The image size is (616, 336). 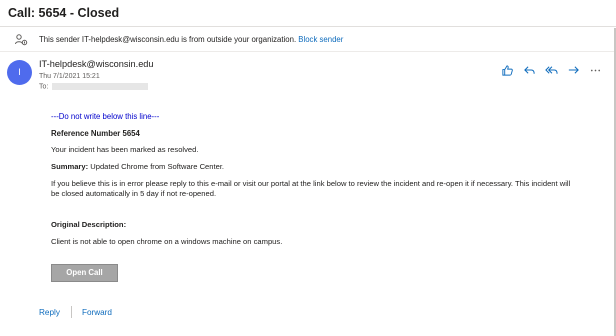 What do you see at coordinates (70, 166) in the screenshot?
I see `summary-label: Summary:` at bounding box center [70, 166].